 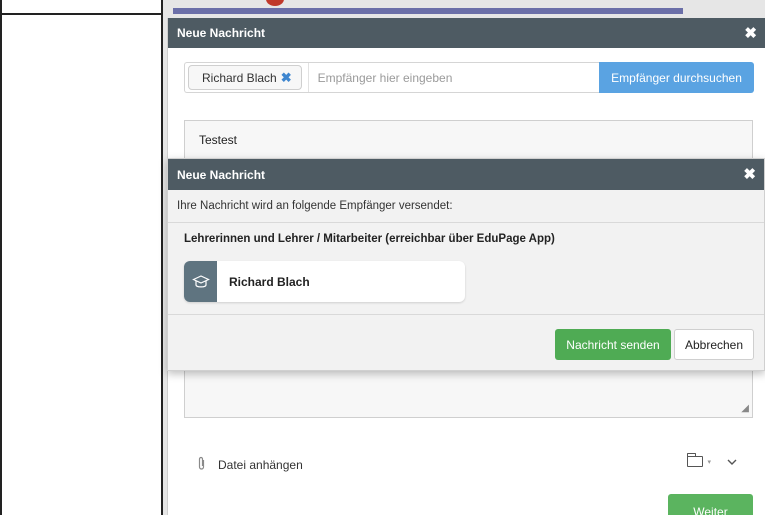 I want to click on compose-header: Neue Nachricht ✖, so click(x=466, y=33).